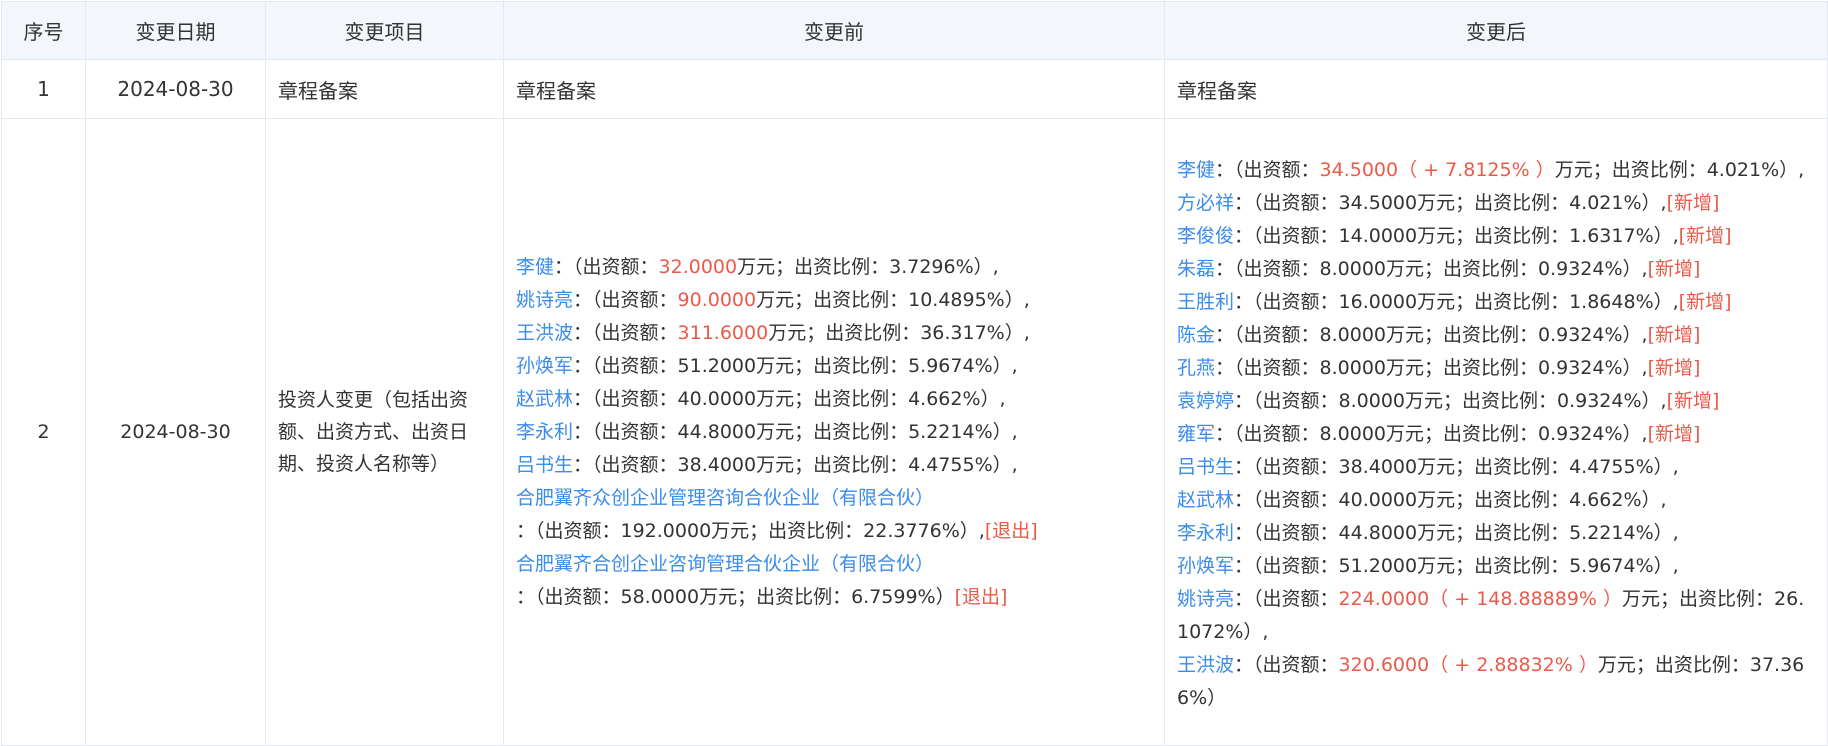 This screenshot has height=746, width=1828. I want to click on row-index: 2, so click(43, 432).